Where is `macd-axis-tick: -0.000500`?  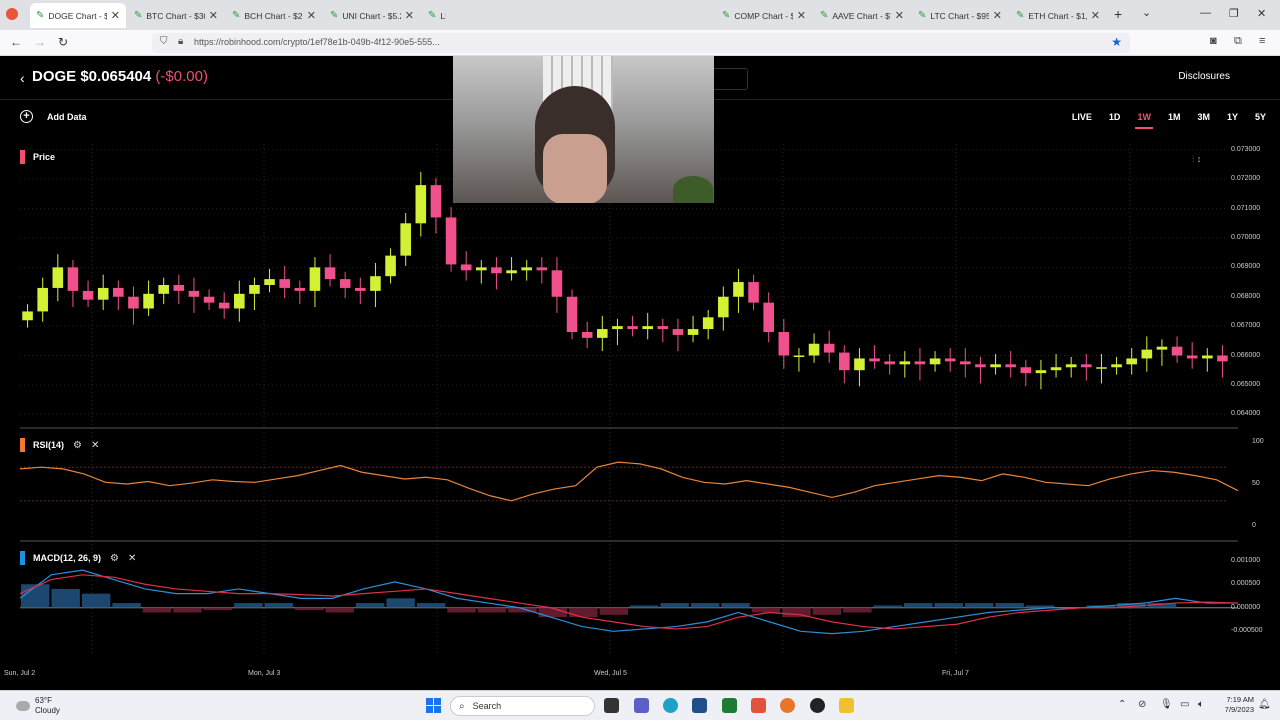 macd-axis-tick: -0.000500 is located at coordinates (1247, 631).